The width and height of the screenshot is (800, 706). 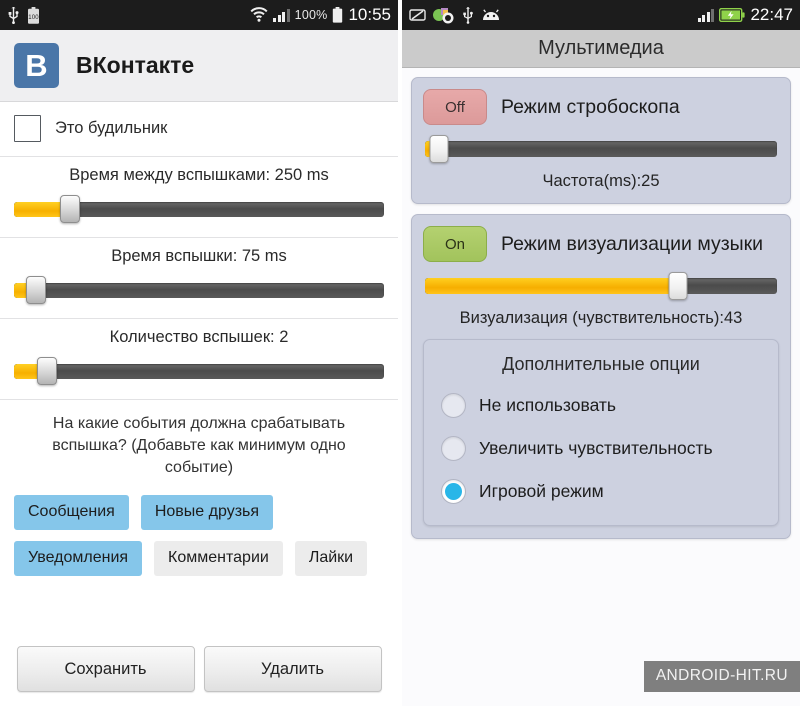 What do you see at coordinates (721, 676) in the screenshot?
I see `watermark: ANDROID-HIT.RU` at bounding box center [721, 676].